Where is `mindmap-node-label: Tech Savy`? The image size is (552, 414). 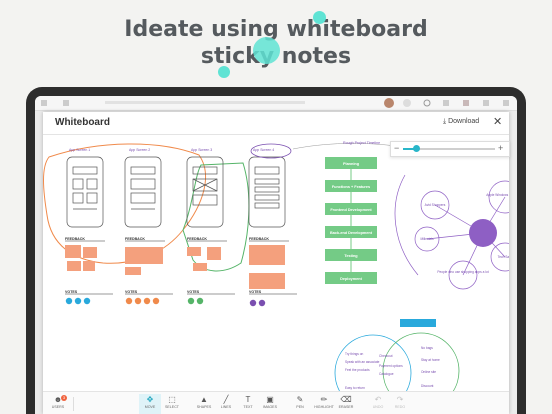
mindmap-node-label: Tech Savy is located at coordinates (503, 257).